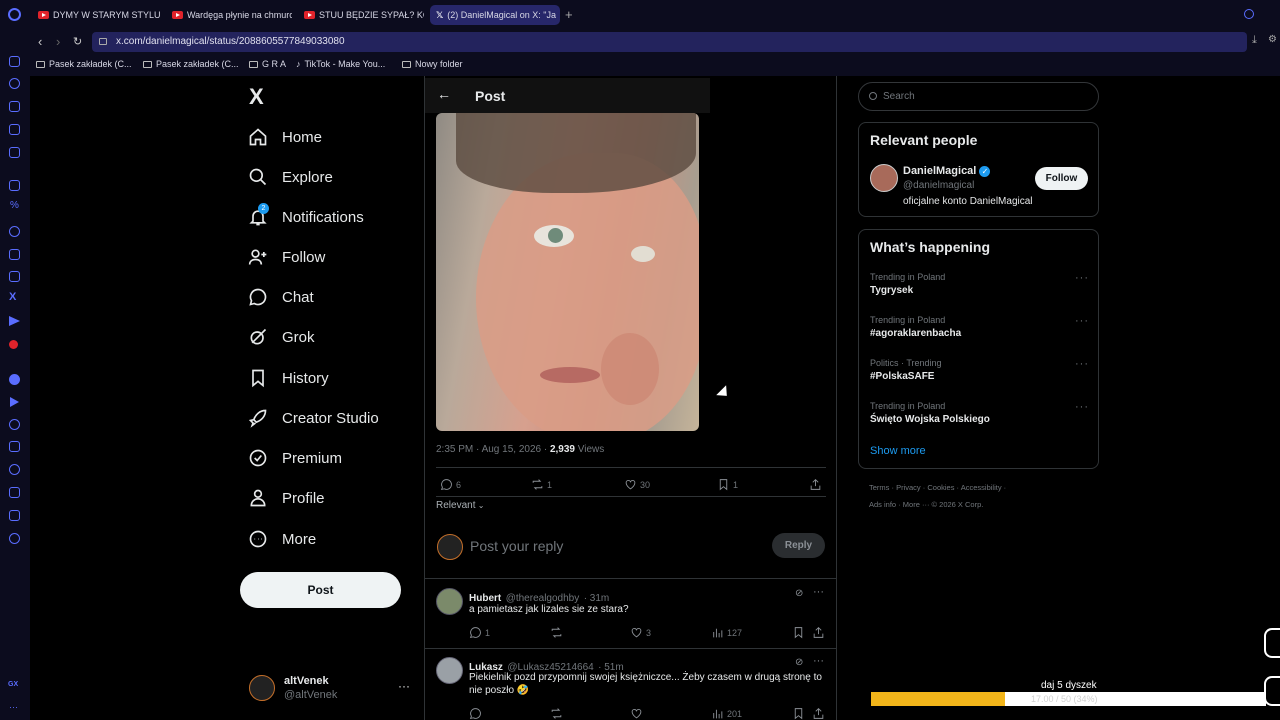 This screenshot has width=1280, height=720. I want to click on footer-link: Accessibility, so click(981, 487).